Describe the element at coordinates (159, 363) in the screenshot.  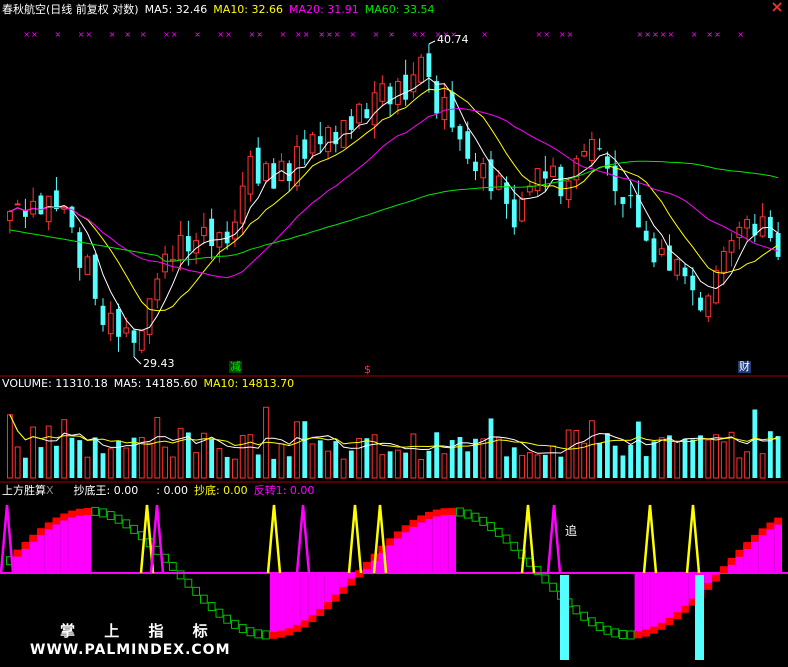
I see `low-price-label: 29.43` at that location.